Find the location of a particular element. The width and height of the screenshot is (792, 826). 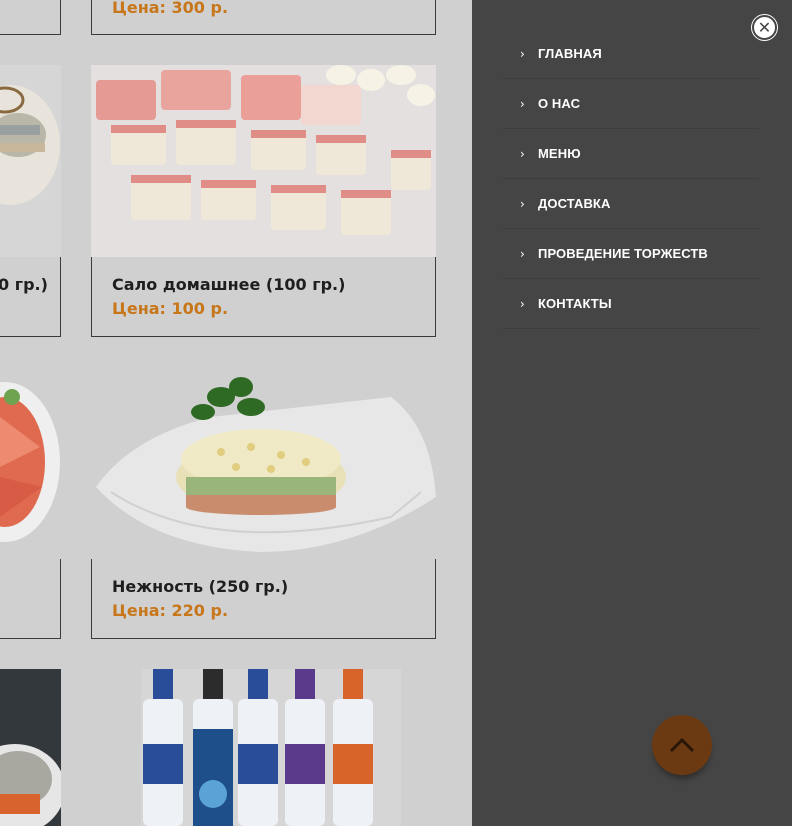

menu-item-label: МЕНЮ is located at coordinates (559, 153).